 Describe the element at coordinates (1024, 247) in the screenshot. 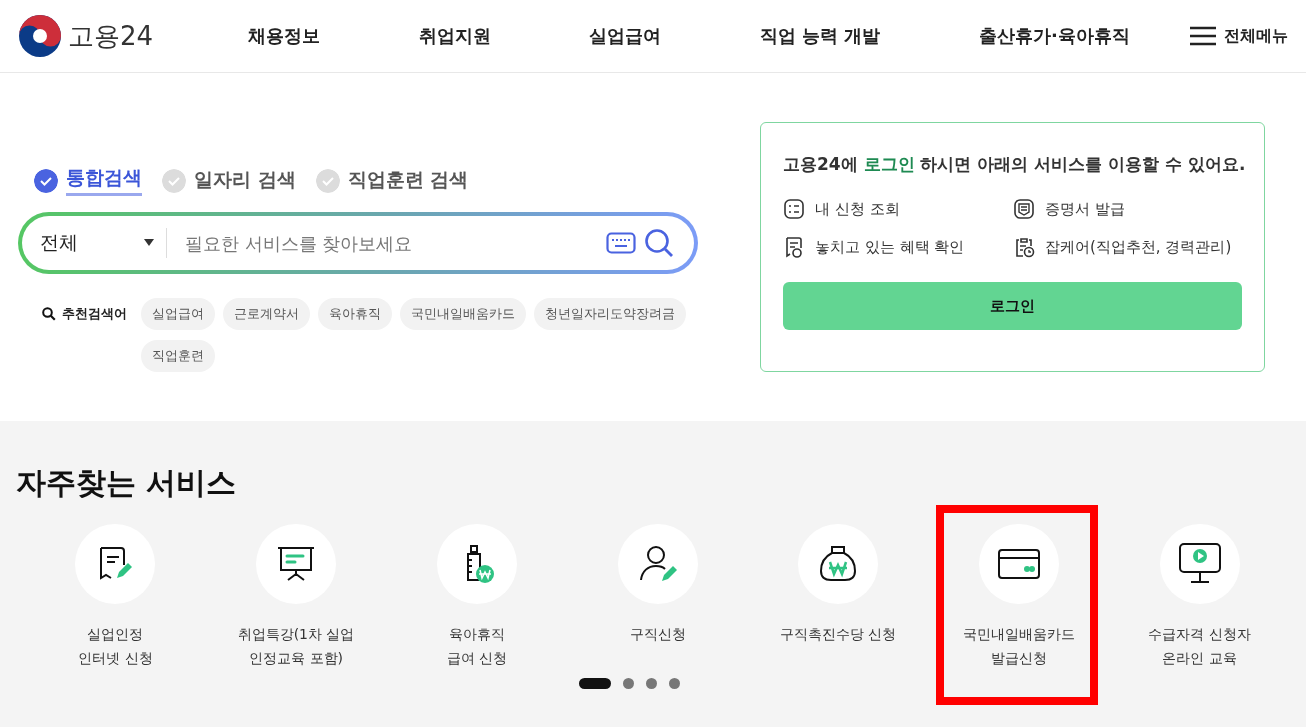

I see `clipboard-clock-icon` at that location.